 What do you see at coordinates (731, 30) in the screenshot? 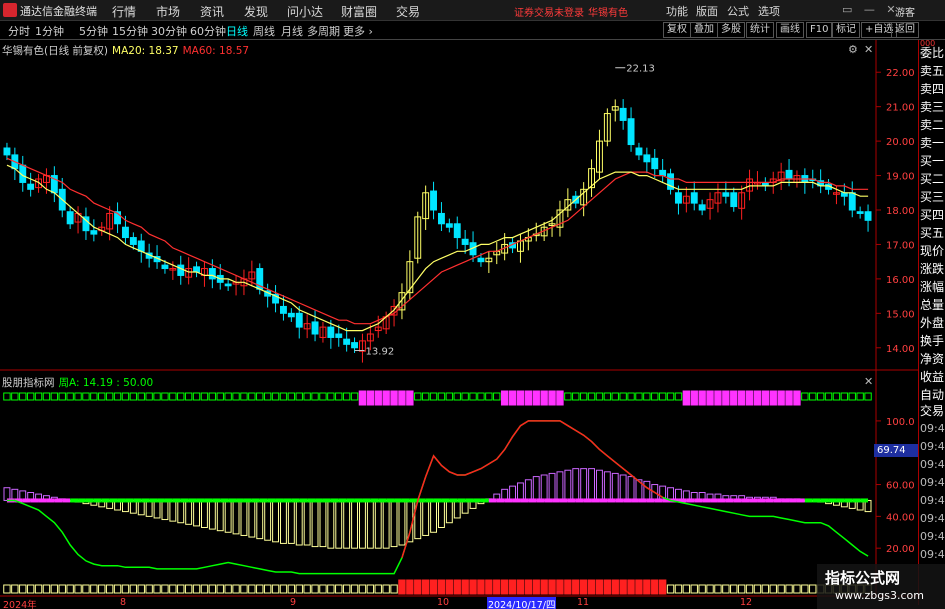
I see `multi-stock-button: 多股` at bounding box center [731, 30].